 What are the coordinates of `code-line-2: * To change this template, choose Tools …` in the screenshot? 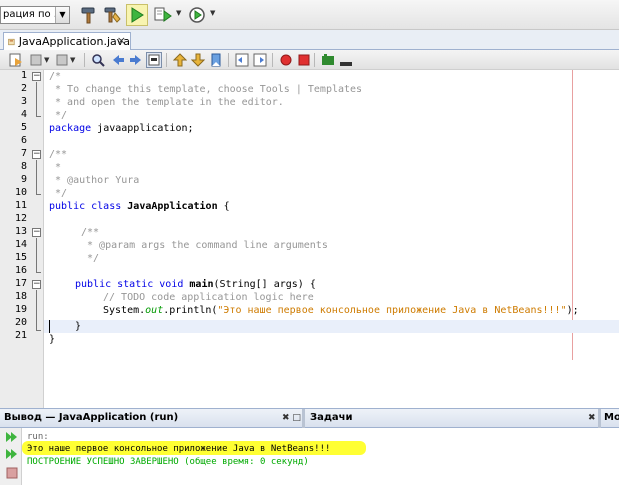 It's located at (206, 89).